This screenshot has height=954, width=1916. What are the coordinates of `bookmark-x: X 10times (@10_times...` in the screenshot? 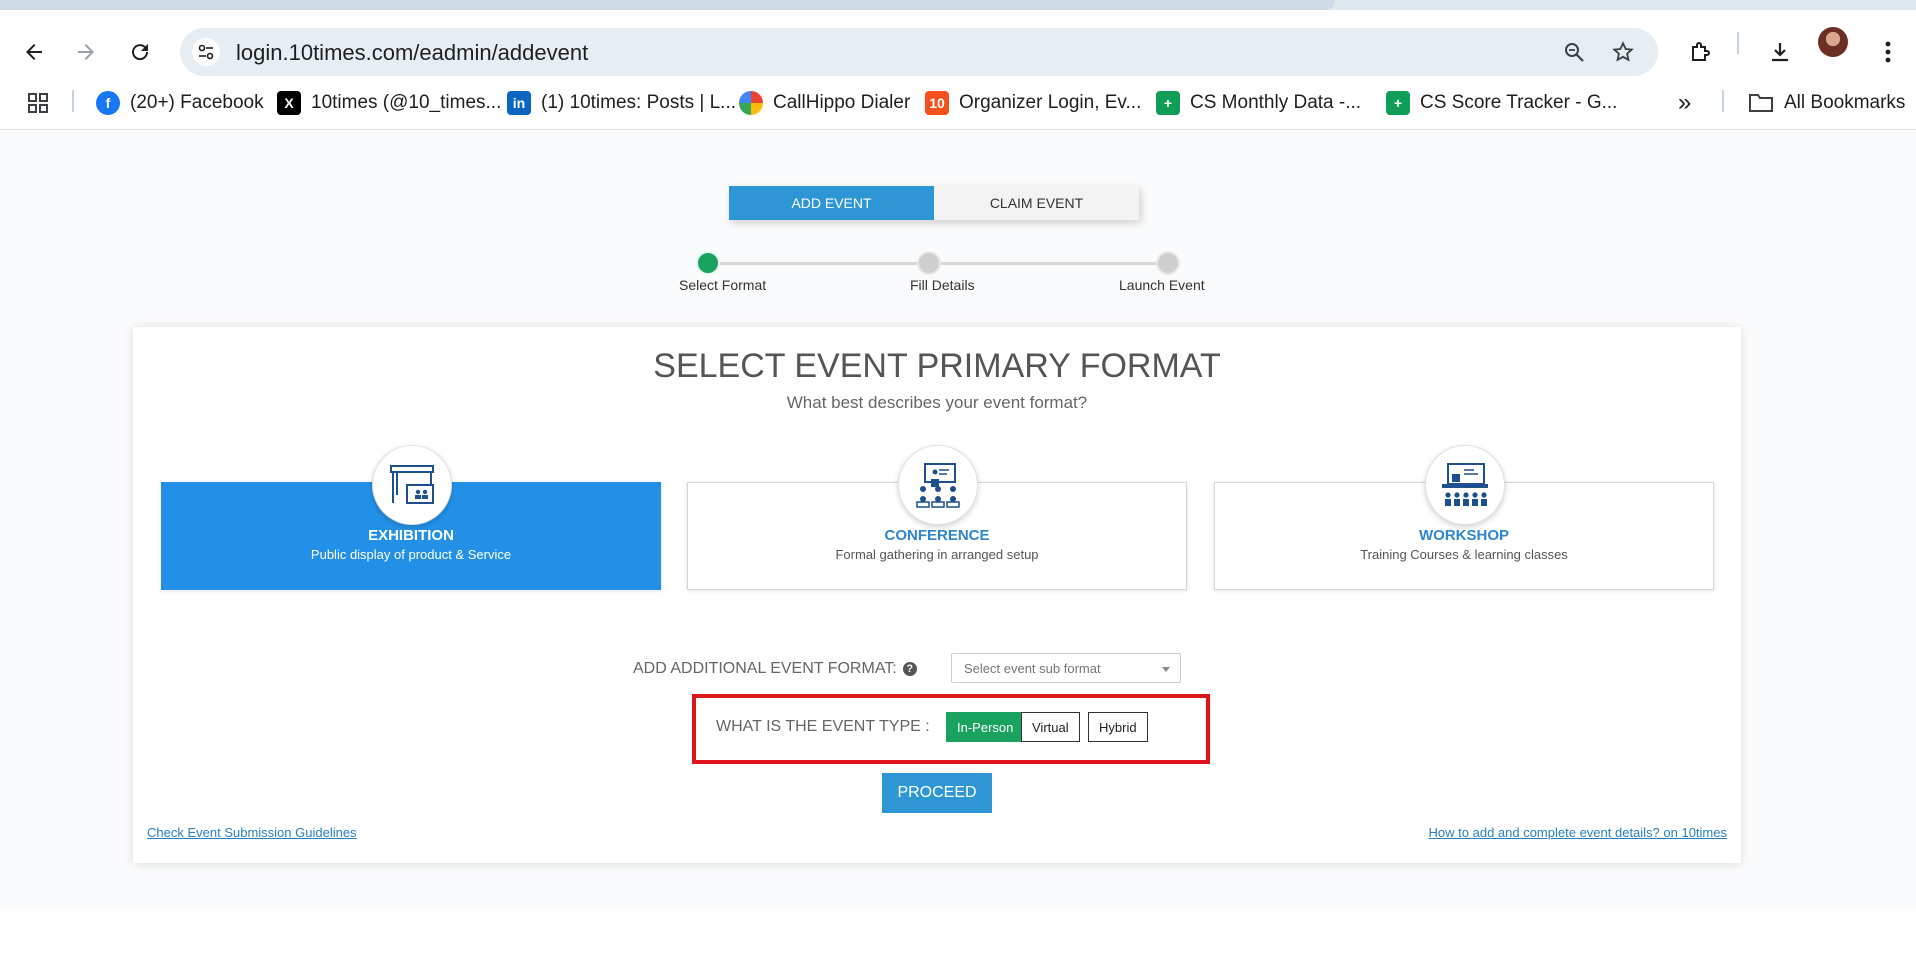 It's located at (389, 103).